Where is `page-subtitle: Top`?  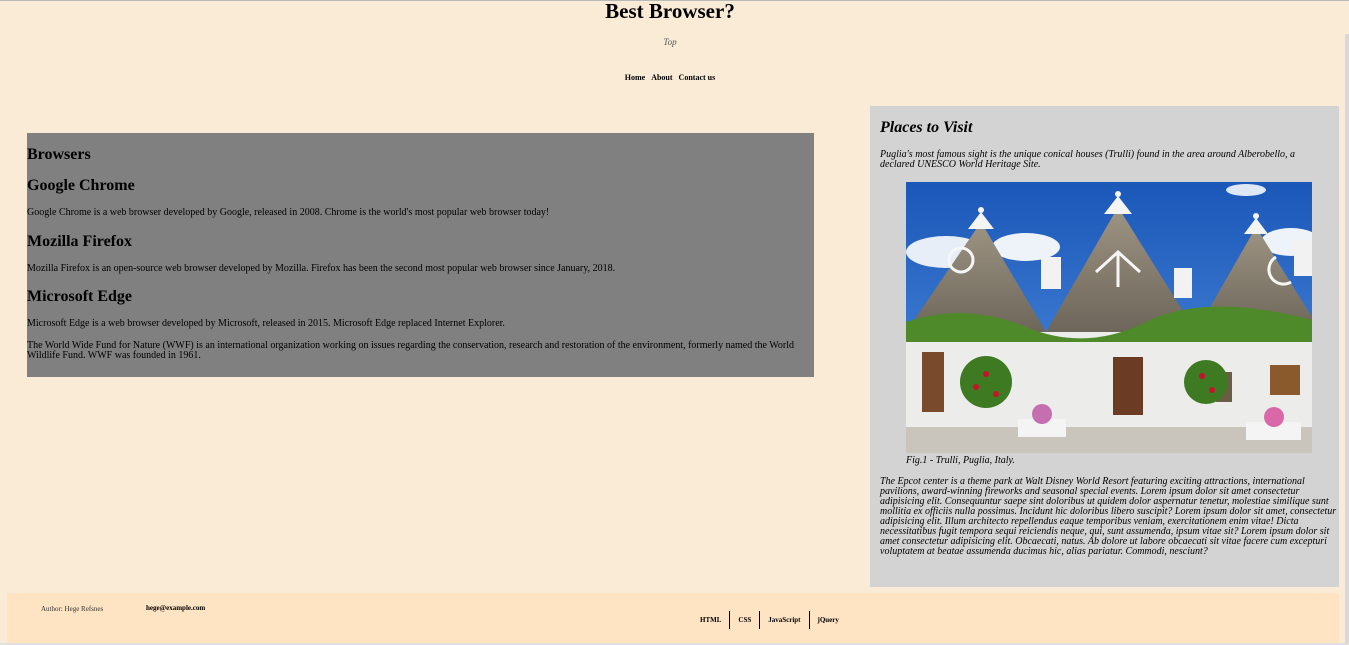
page-subtitle: Top is located at coordinates (670, 42).